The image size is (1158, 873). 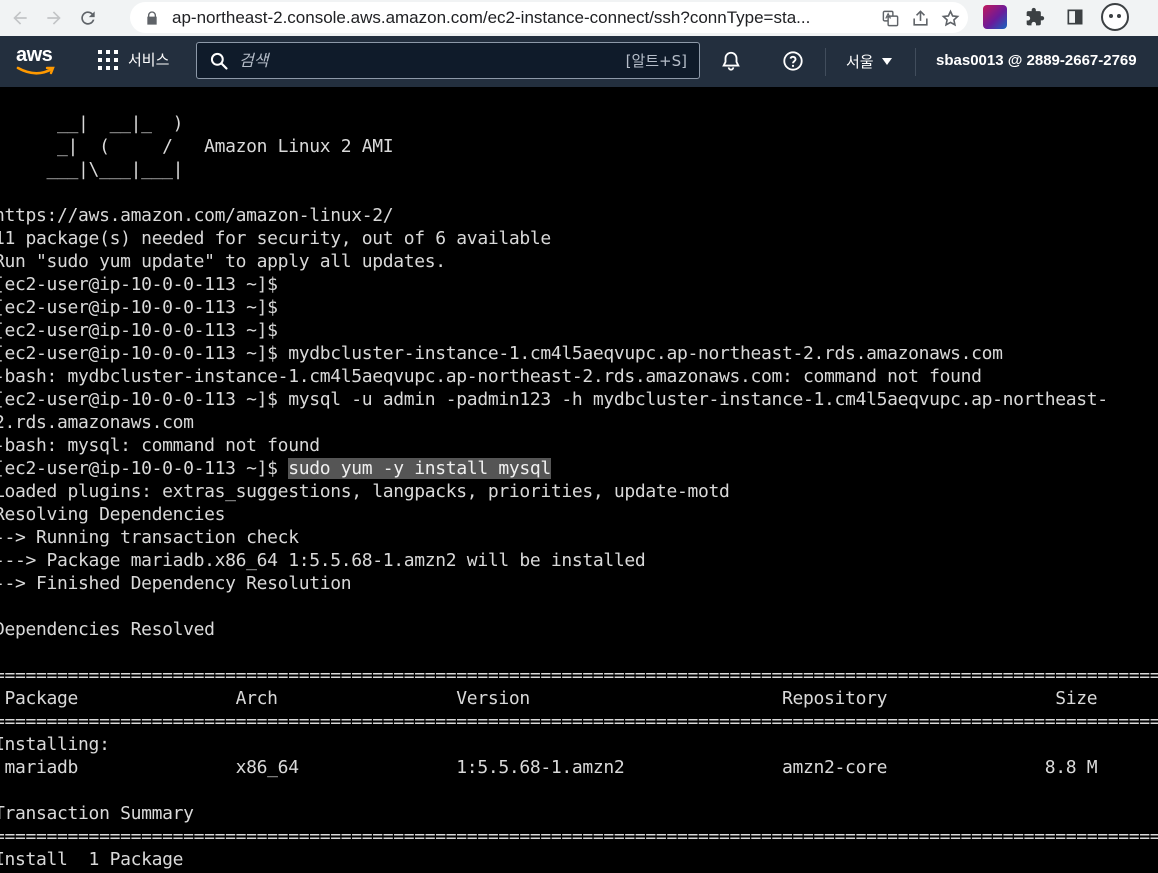 I want to click on bell-icon, so click(x=731, y=61).